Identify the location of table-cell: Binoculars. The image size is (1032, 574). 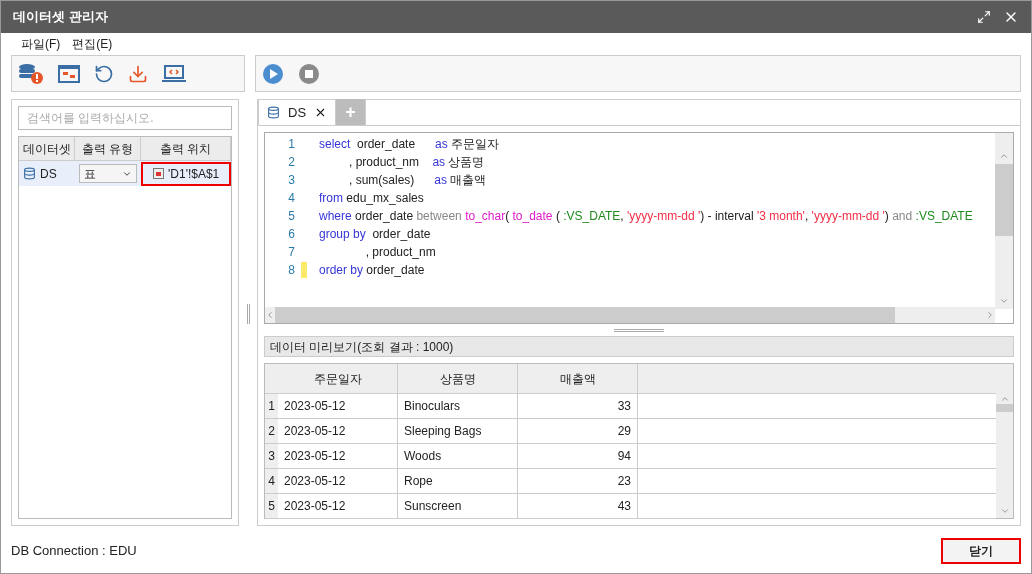
(458, 406).